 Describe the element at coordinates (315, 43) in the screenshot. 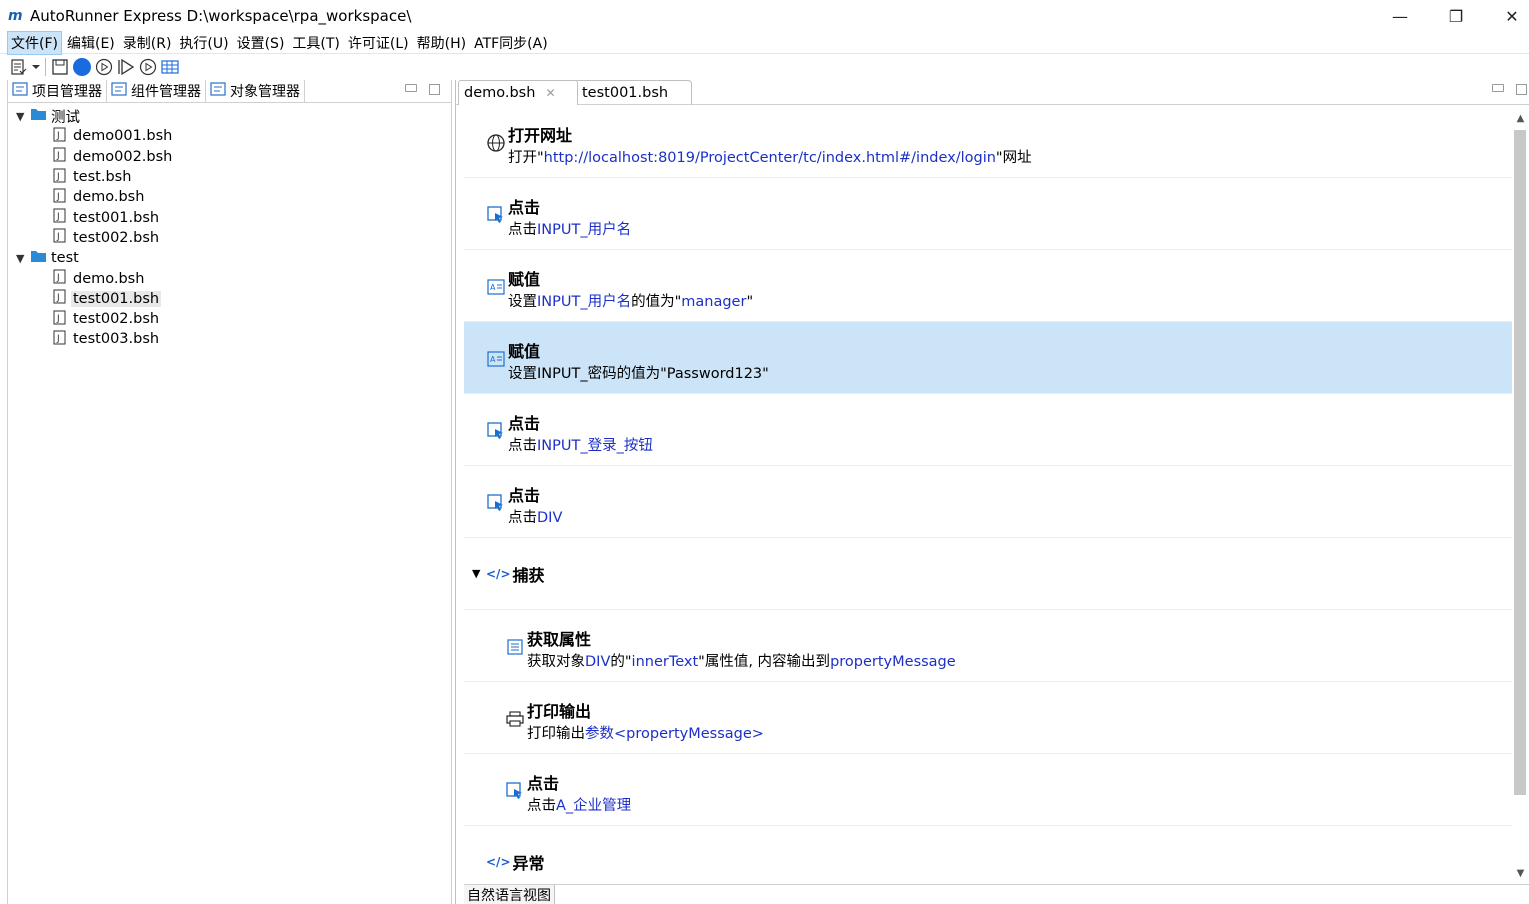

I see `menu-tools: 工具(T)` at that location.